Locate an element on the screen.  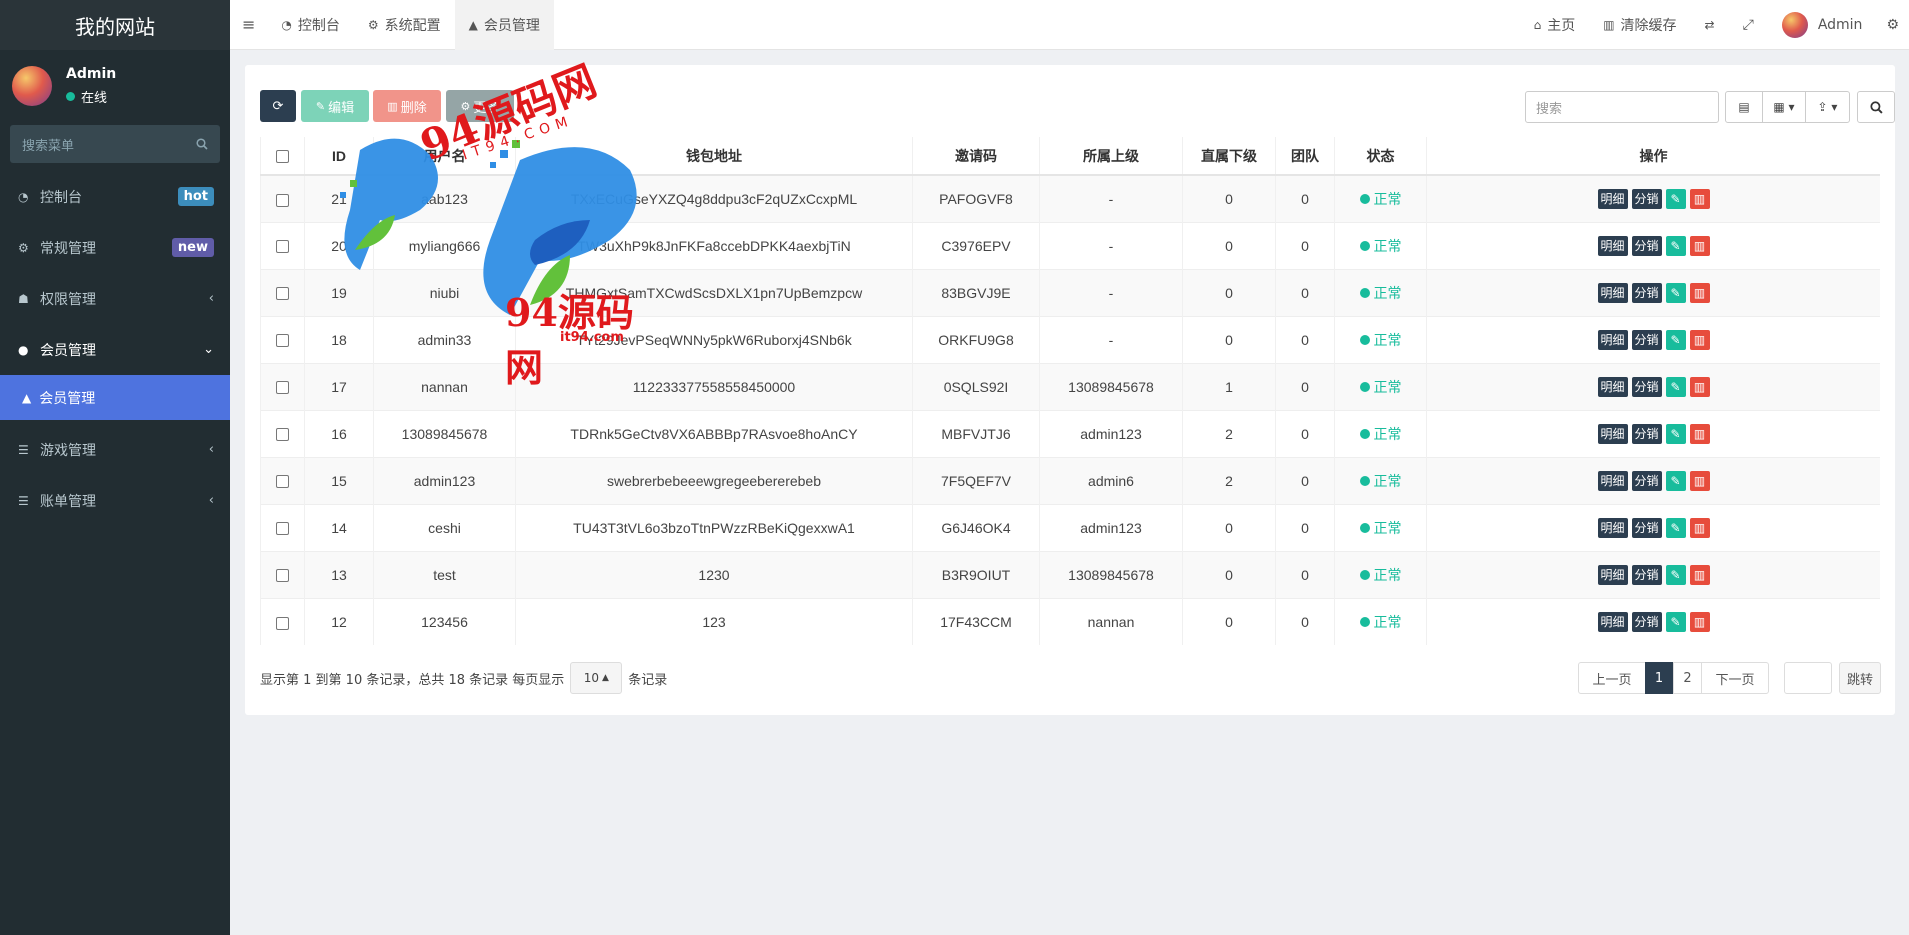
sidebar-item-games: ☰ 游戏管理 ‹ is located at coordinates (115, 449).